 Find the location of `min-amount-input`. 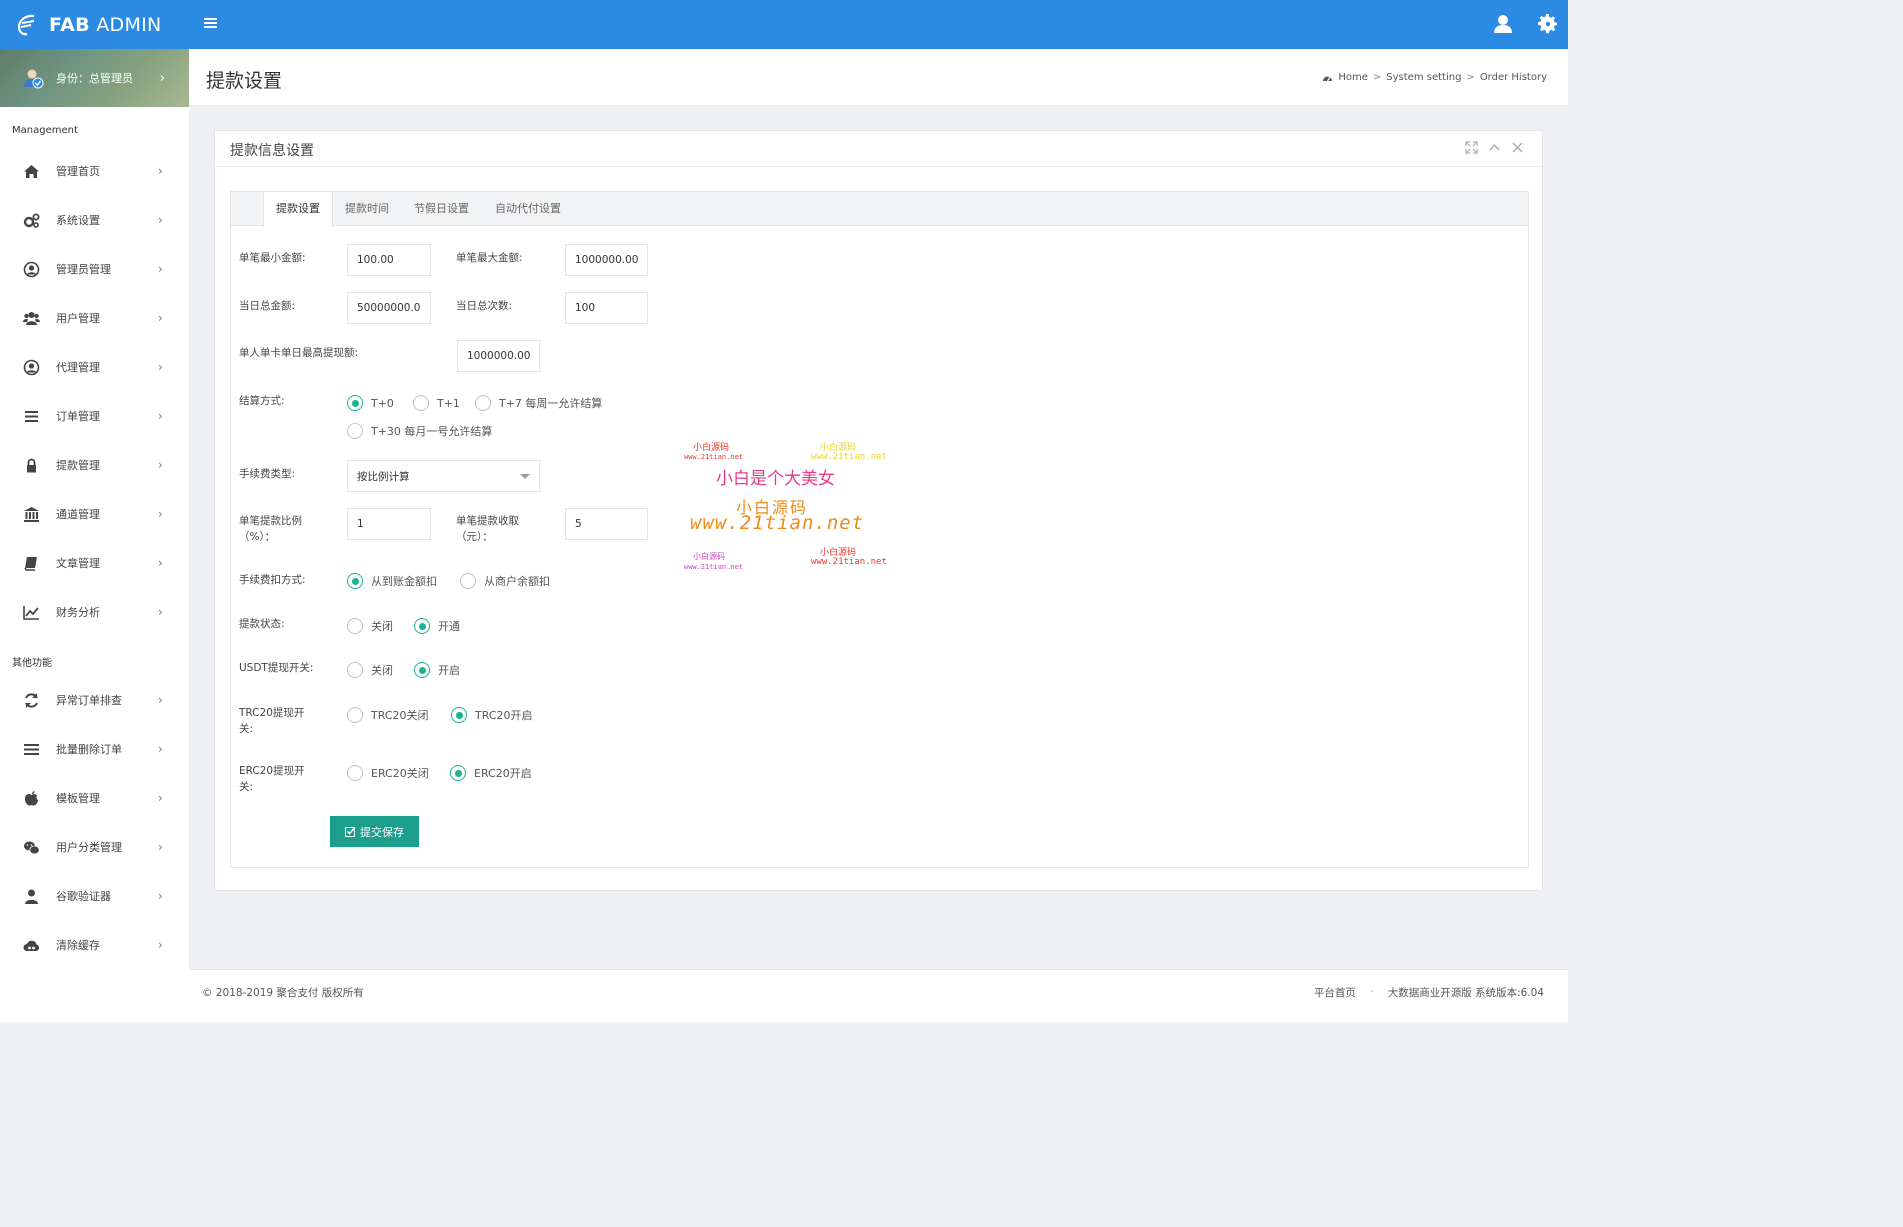

min-amount-input is located at coordinates (389, 260).